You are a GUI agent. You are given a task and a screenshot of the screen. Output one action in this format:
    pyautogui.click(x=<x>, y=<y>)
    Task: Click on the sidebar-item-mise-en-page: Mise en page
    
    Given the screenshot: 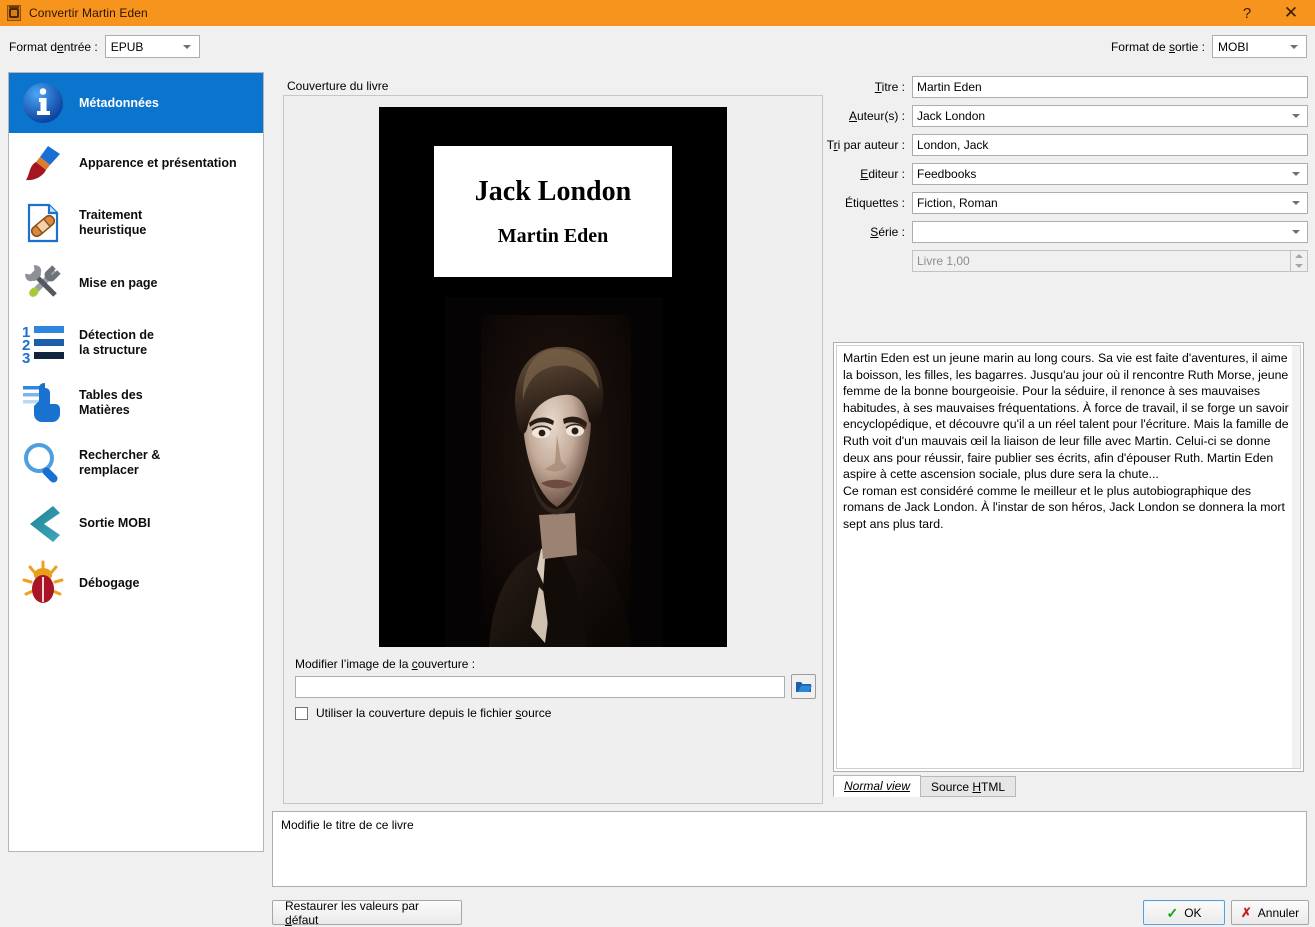 What is the action you would take?
    pyautogui.click(x=136, y=283)
    